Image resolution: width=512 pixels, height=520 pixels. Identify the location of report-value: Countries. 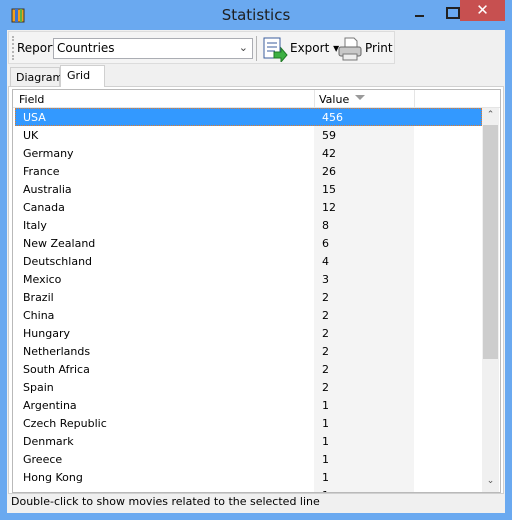
(86, 48).